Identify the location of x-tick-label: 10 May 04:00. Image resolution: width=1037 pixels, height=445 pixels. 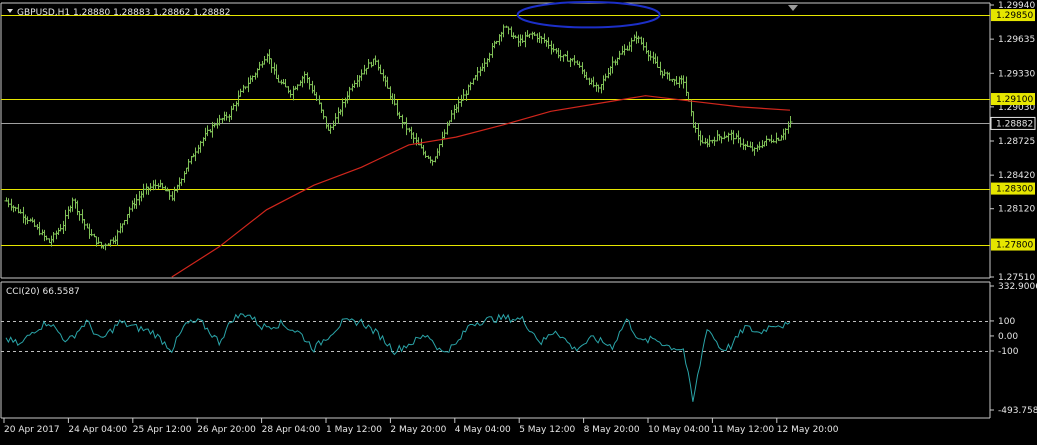
(679, 430).